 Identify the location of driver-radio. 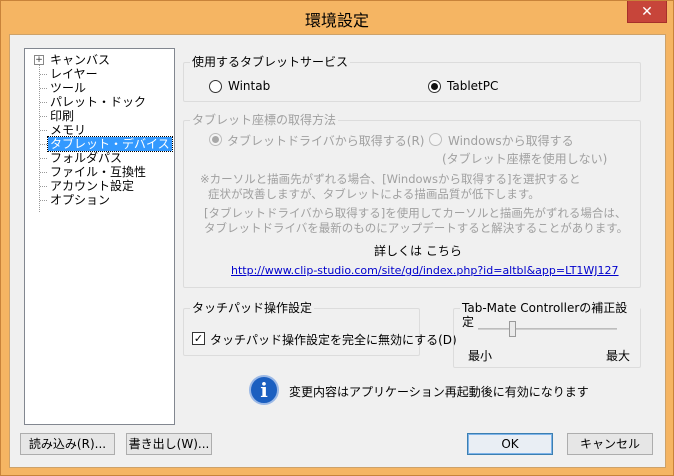
(215, 139).